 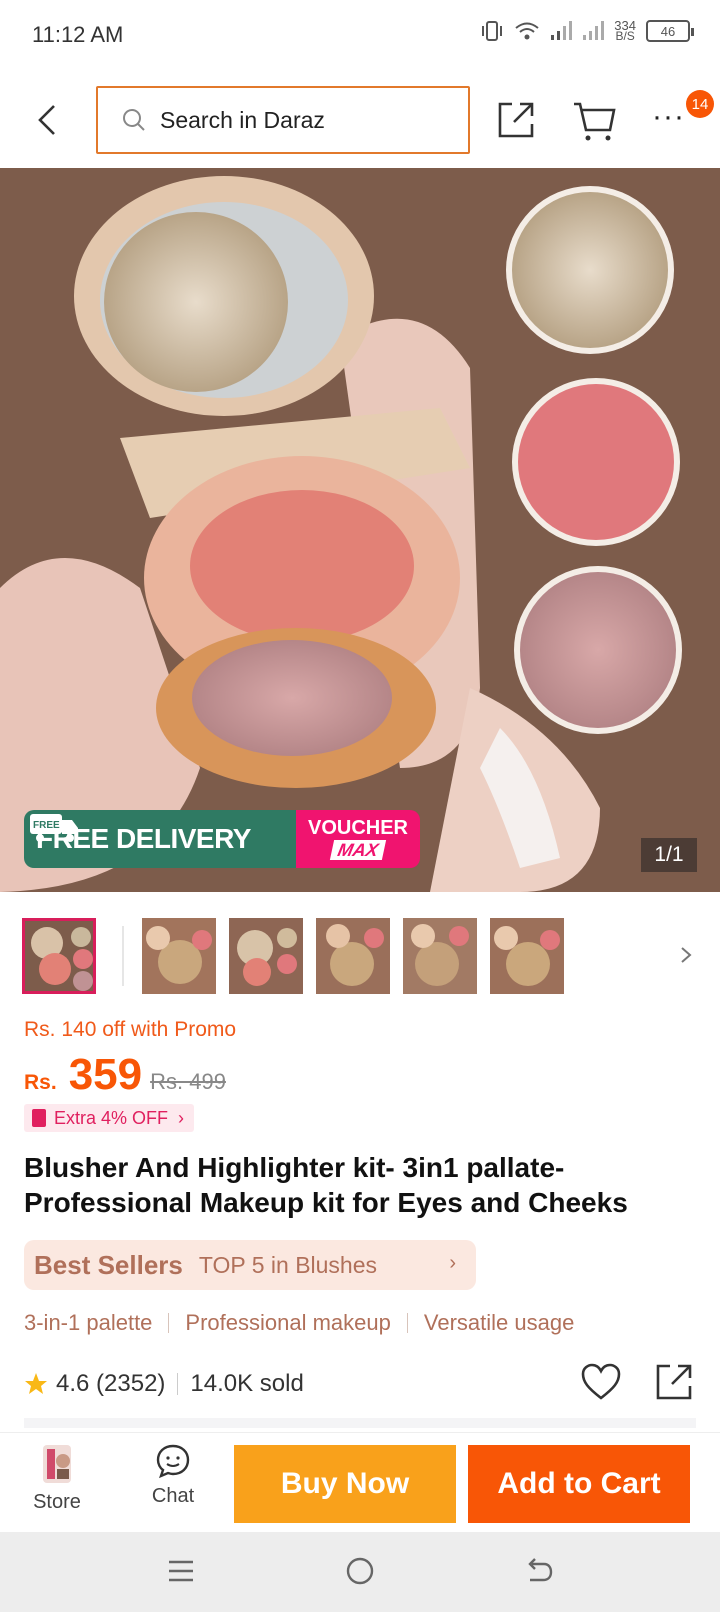 I want to click on feature-tag: 3-in-1 palette, so click(x=88, y=1322).